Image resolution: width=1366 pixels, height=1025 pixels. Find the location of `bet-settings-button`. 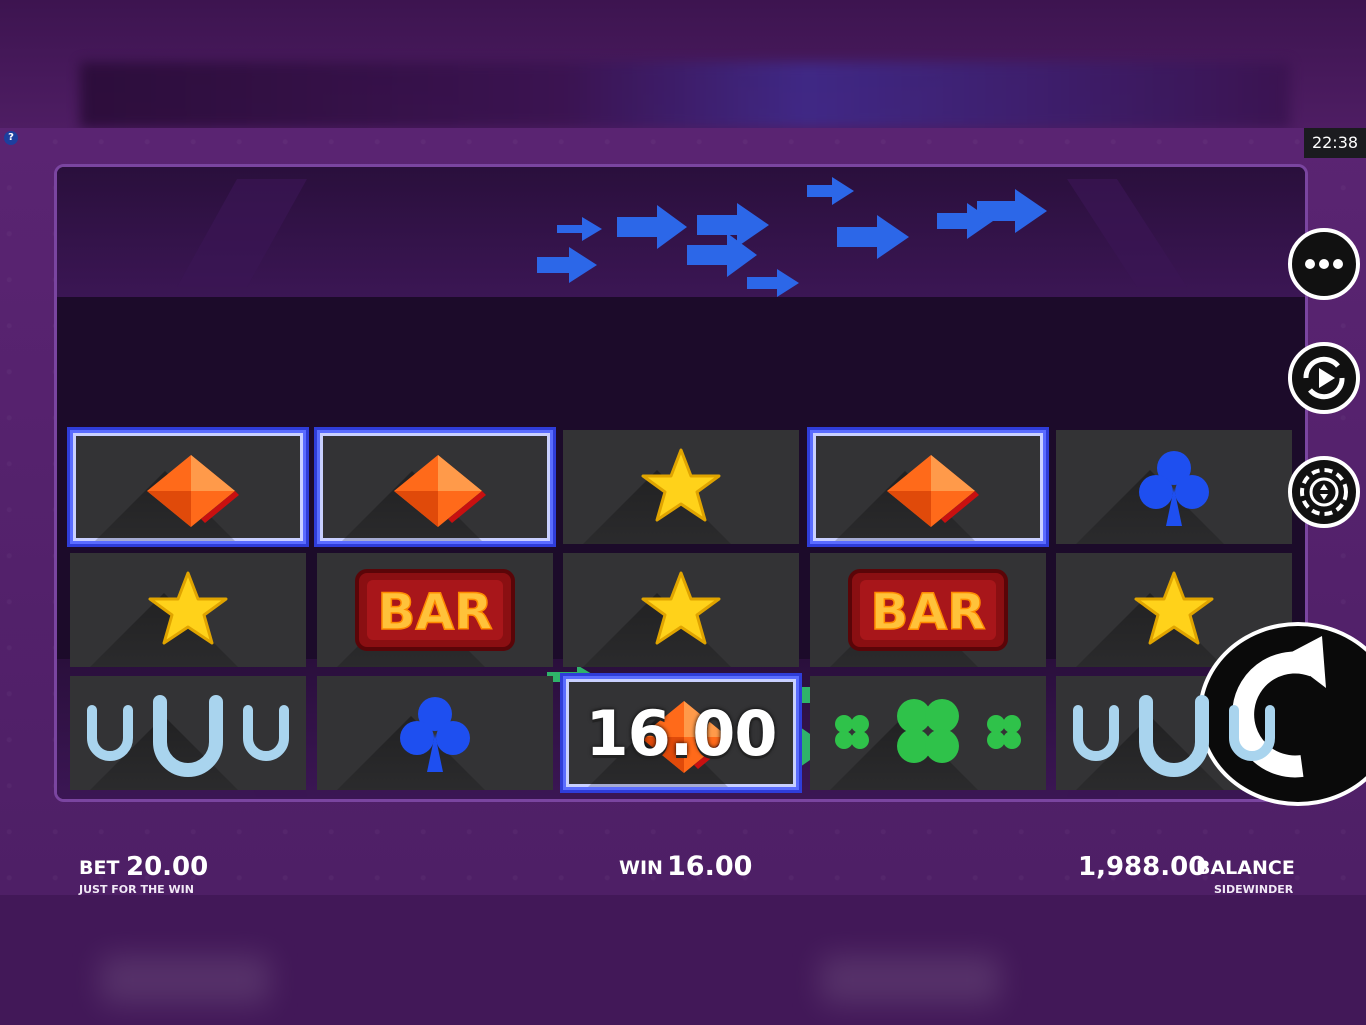

bet-settings-button is located at coordinates (1324, 492).